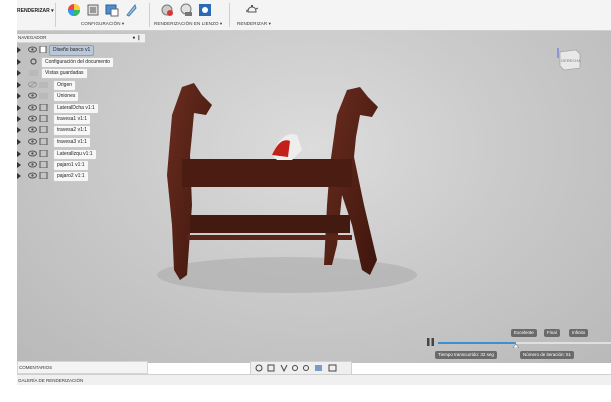 This screenshot has width=611, height=402. Describe the element at coordinates (547, 355) in the screenshot. I see `iteration-count-label: Número de iteración: 51` at that location.